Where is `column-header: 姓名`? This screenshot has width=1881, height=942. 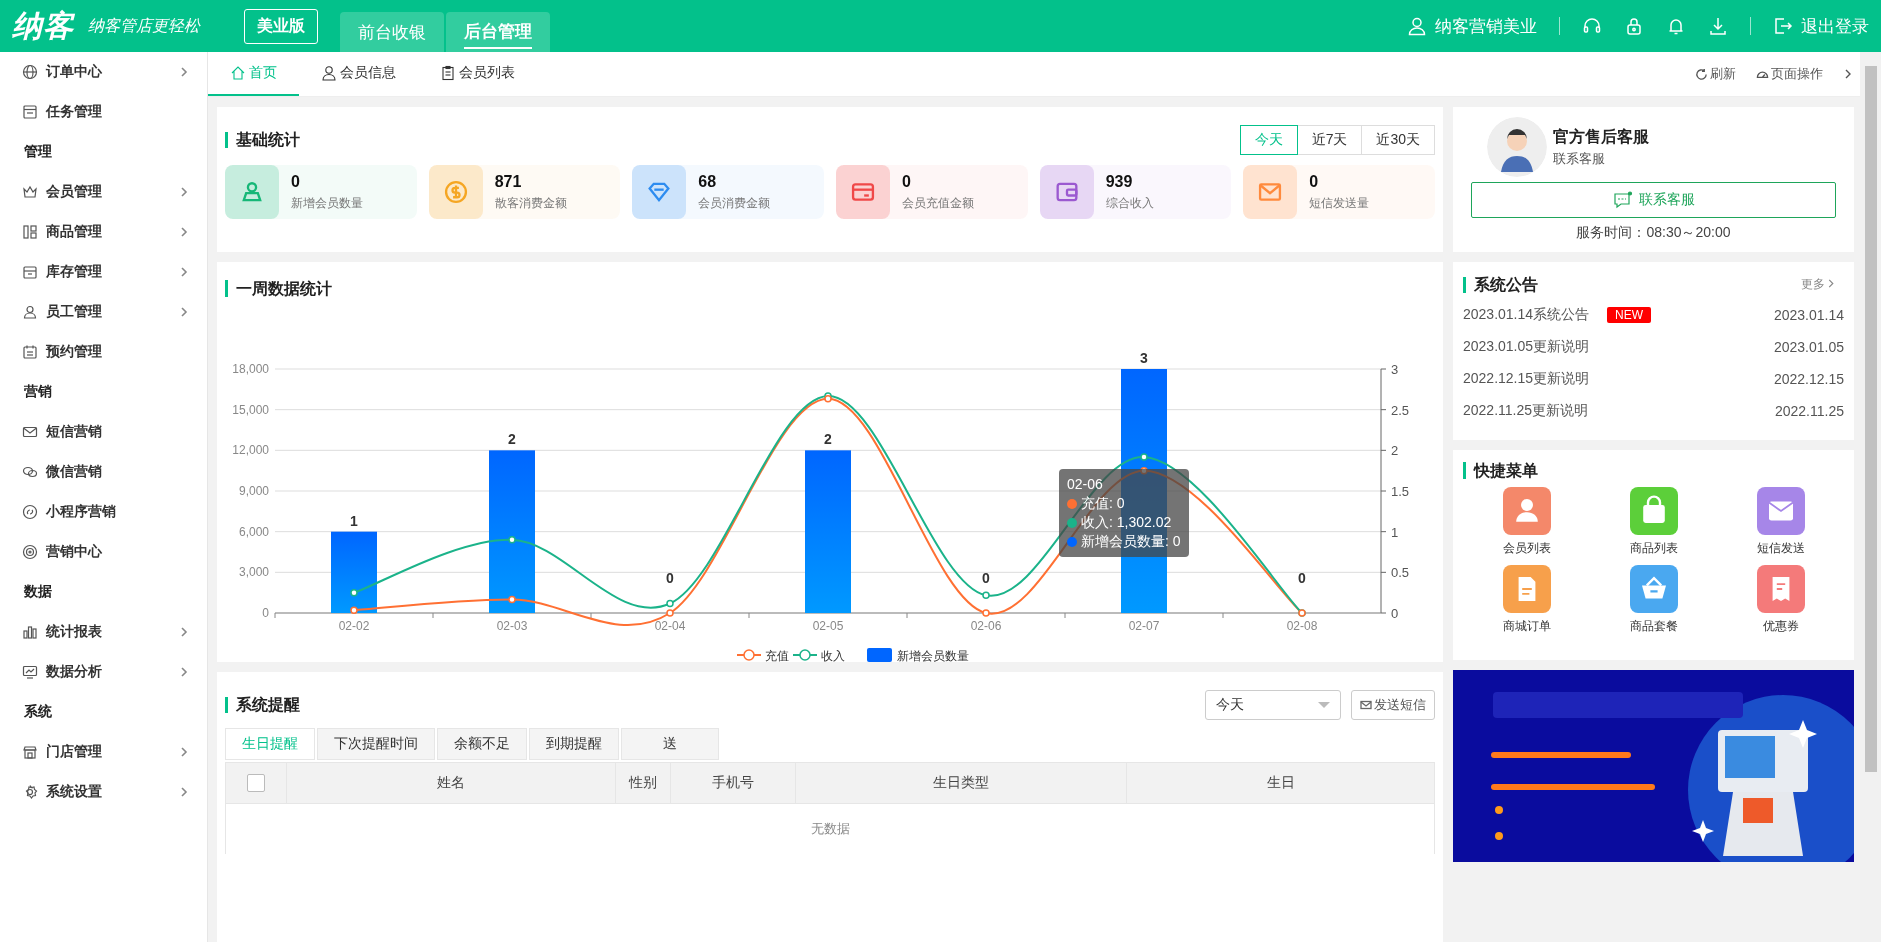
column-header: 姓名 is located at coordinates (451, 783).